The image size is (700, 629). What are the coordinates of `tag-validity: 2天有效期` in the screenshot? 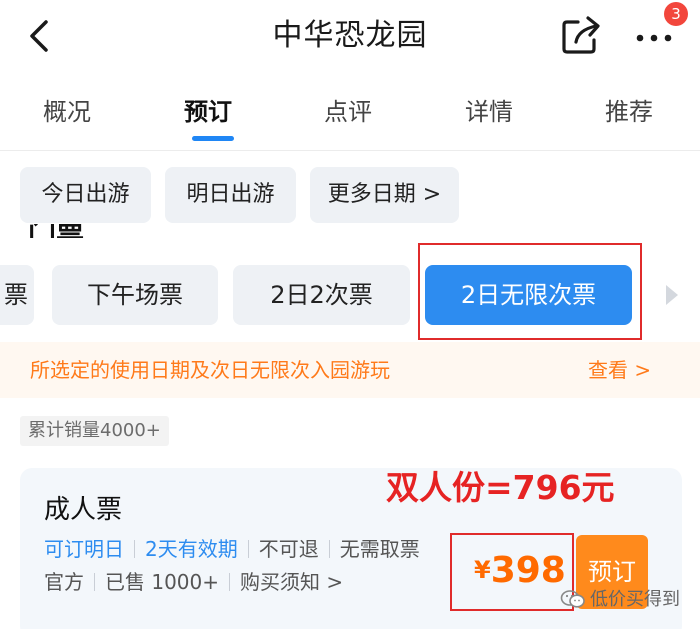 It's located at (191, 549).